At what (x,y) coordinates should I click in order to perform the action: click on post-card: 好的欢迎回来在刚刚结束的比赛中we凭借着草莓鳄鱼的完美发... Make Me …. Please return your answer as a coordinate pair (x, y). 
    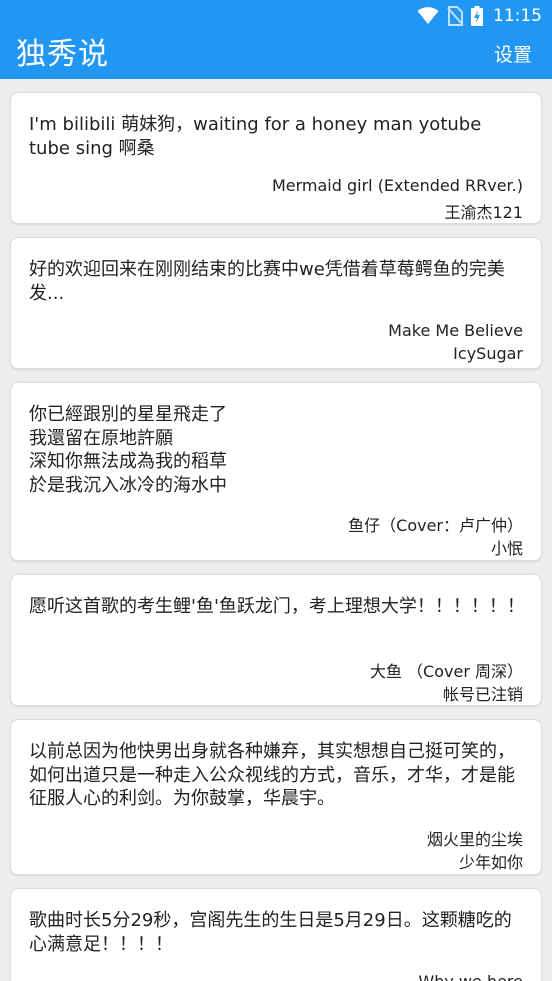
    Looking at the image, I should click on (276, 303).